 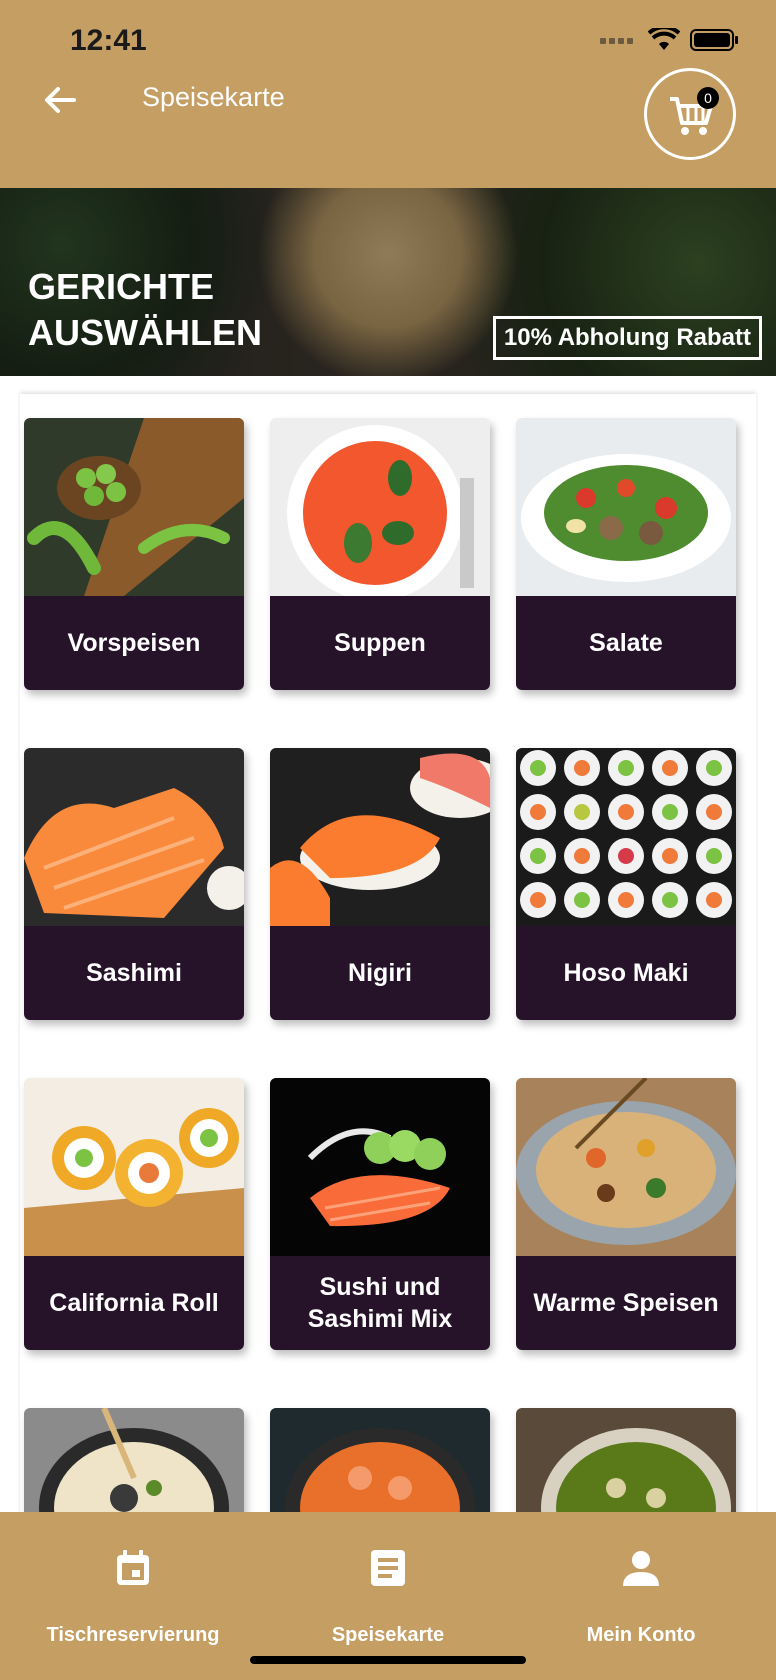 I want to click on category-label: Warme Speisen, so click(x=626, y=1303).